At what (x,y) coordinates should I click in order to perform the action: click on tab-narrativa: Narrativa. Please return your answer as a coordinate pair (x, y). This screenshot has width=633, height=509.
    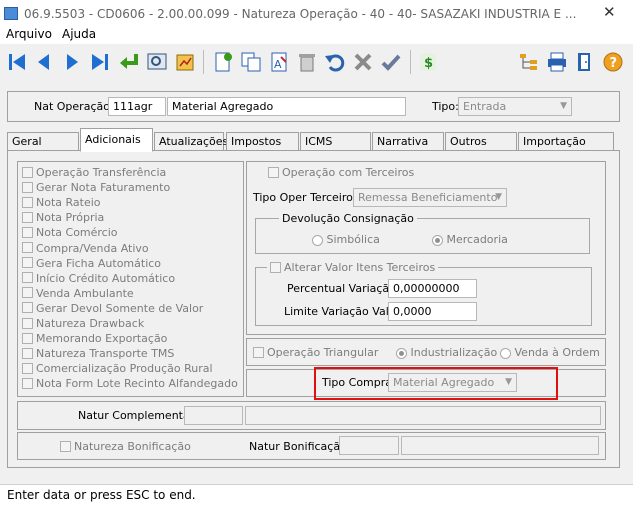
    Looking at the image, I should click on (408, 141).